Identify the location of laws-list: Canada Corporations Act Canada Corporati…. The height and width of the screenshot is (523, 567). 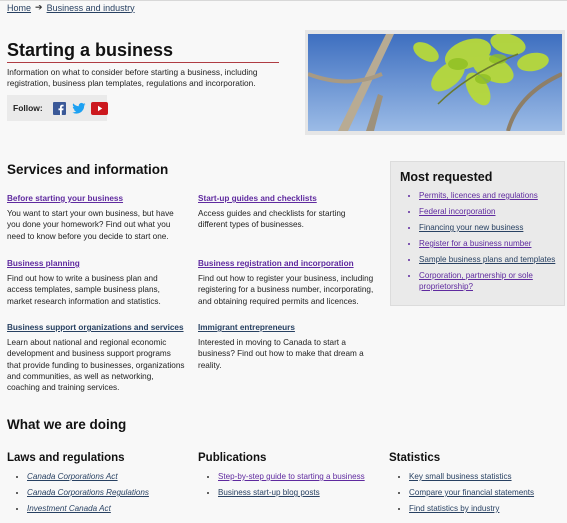
(102, 495).